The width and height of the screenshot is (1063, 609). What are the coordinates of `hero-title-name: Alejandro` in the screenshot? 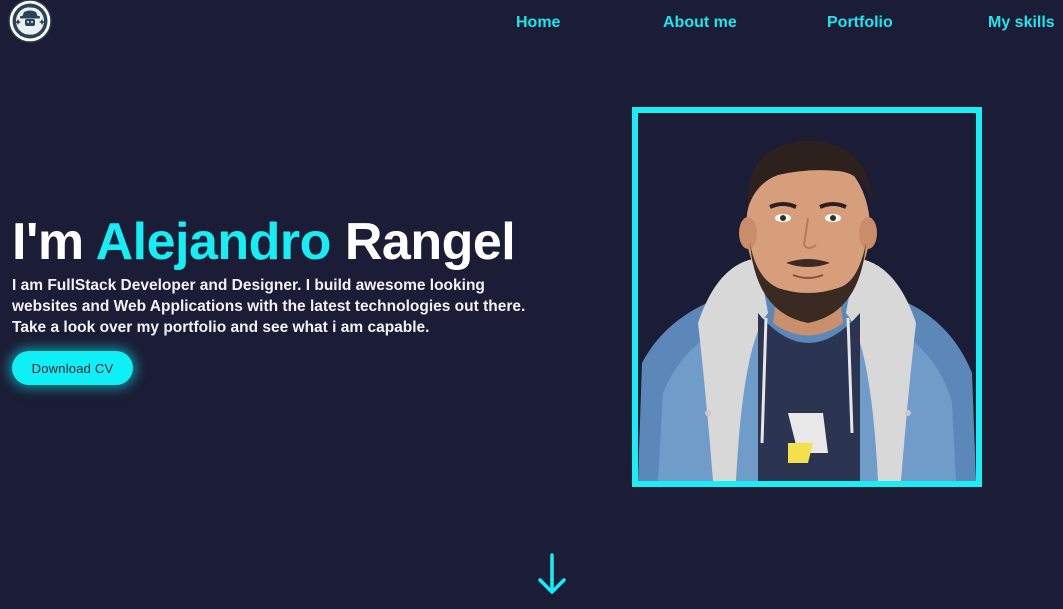 It's located at (213, 242).